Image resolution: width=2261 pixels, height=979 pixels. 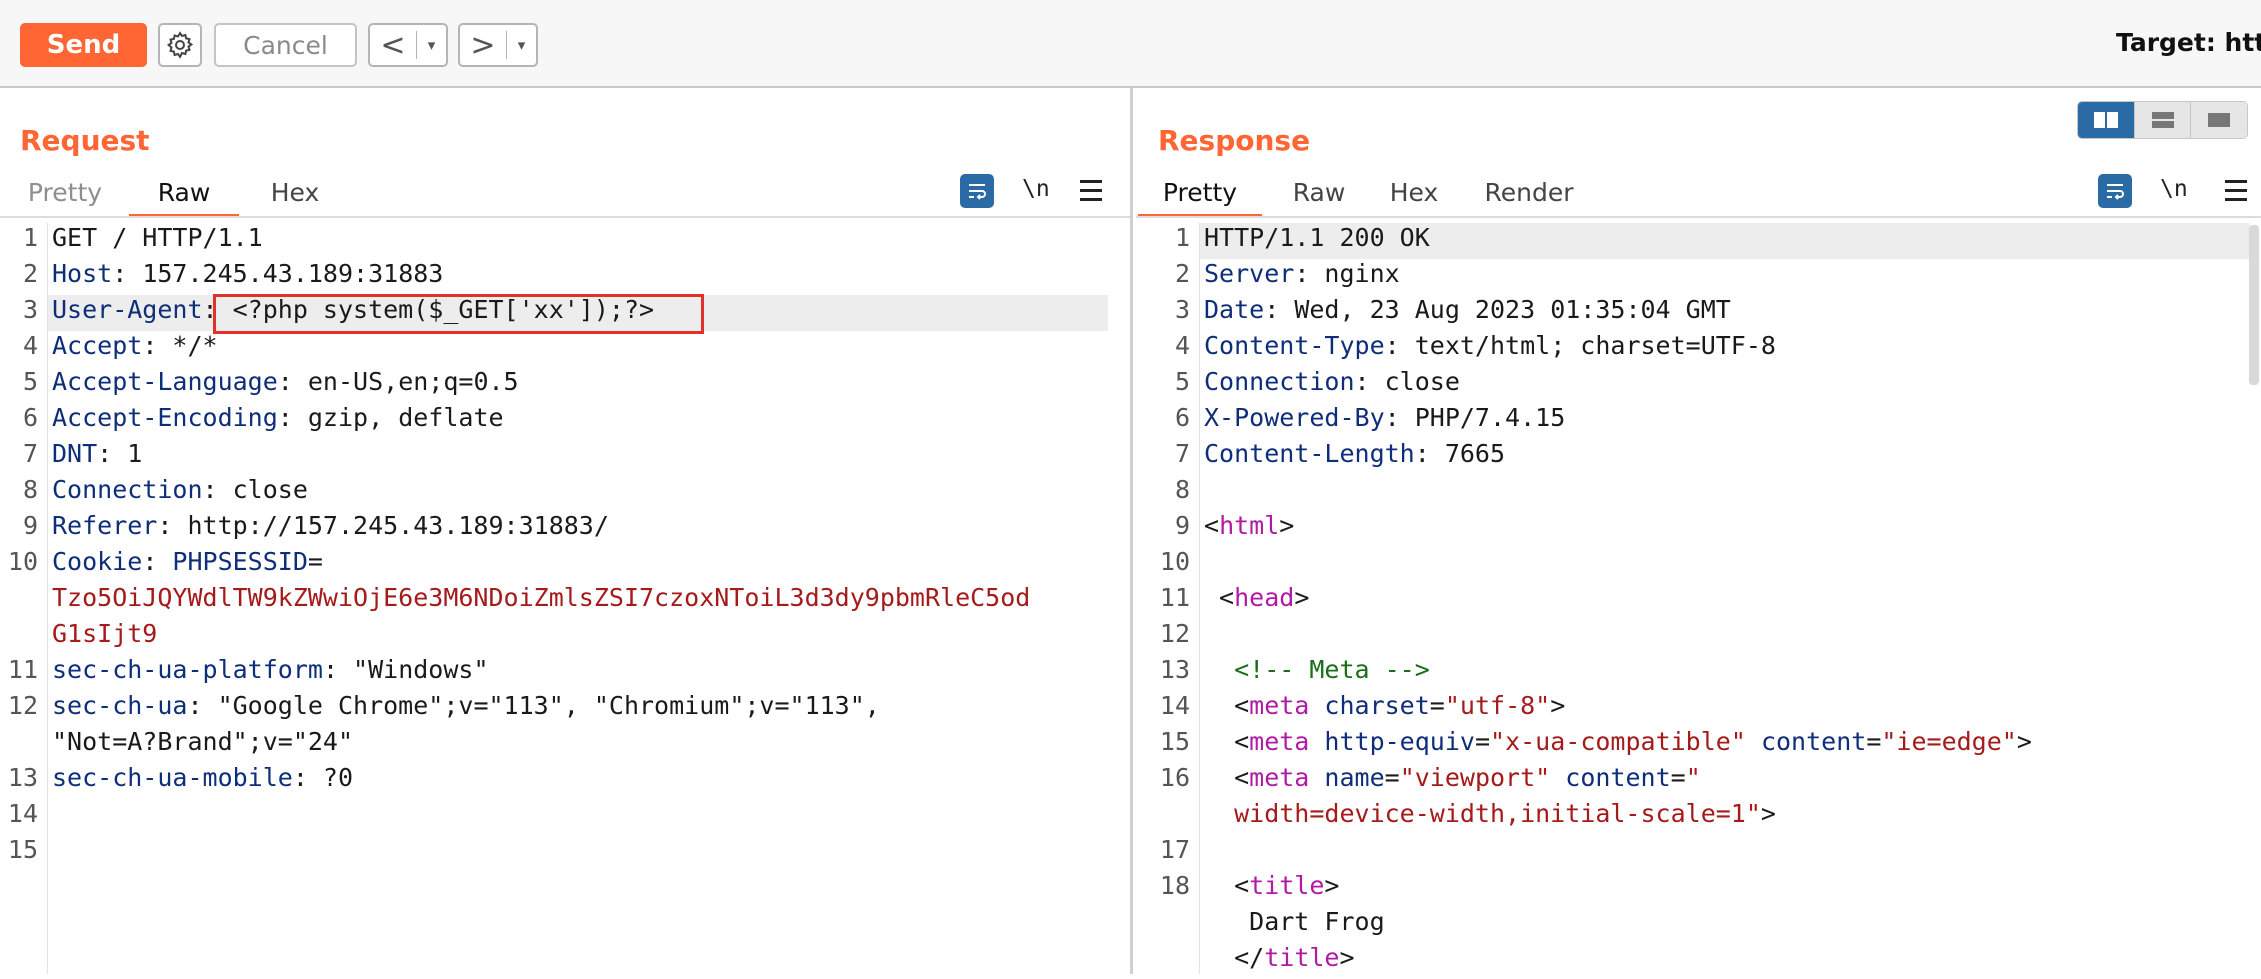 I want to click on code-token: Dart Frog, so click(x=1294, y=921).